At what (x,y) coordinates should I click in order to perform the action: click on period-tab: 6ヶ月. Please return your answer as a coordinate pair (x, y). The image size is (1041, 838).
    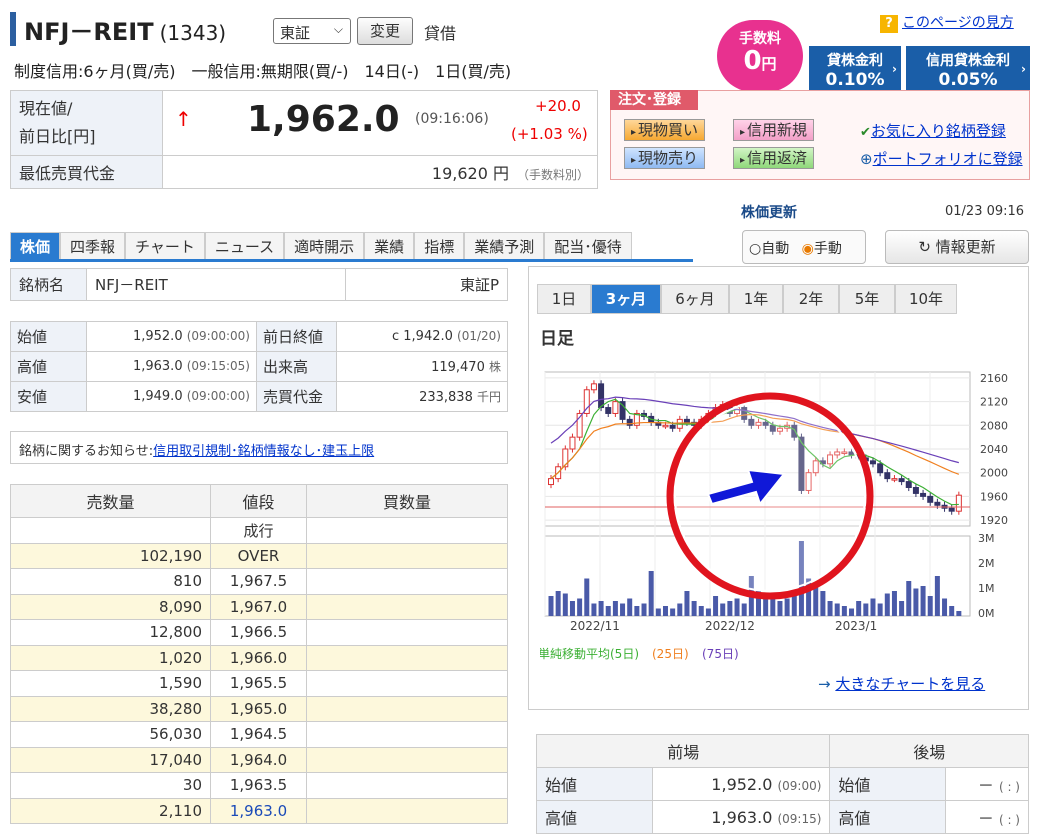
    Looking at the image, I should click on (695, 299).